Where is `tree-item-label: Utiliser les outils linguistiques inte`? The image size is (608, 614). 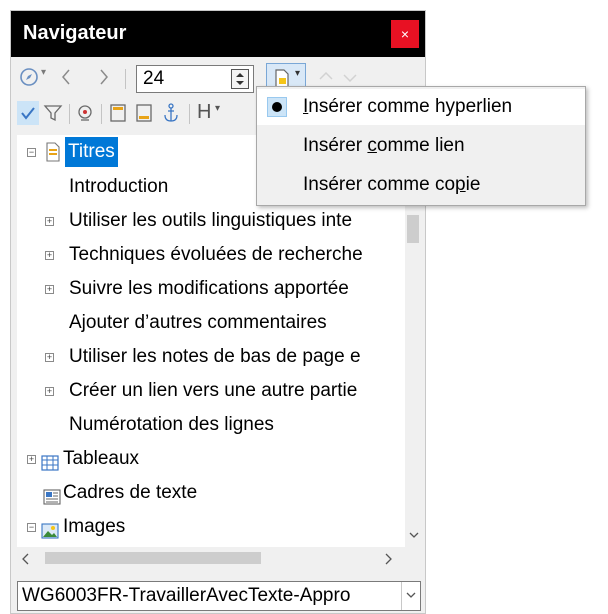 tree-item-label: Utiliser les outils linguistiques inte is located at coordinates (211, 220).